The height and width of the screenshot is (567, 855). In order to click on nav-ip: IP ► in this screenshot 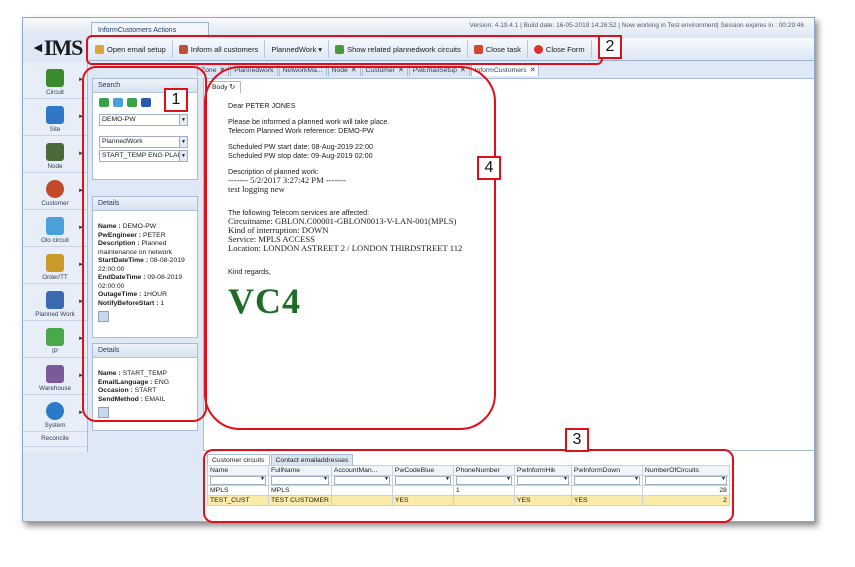, I will do `click(55, 339)`.